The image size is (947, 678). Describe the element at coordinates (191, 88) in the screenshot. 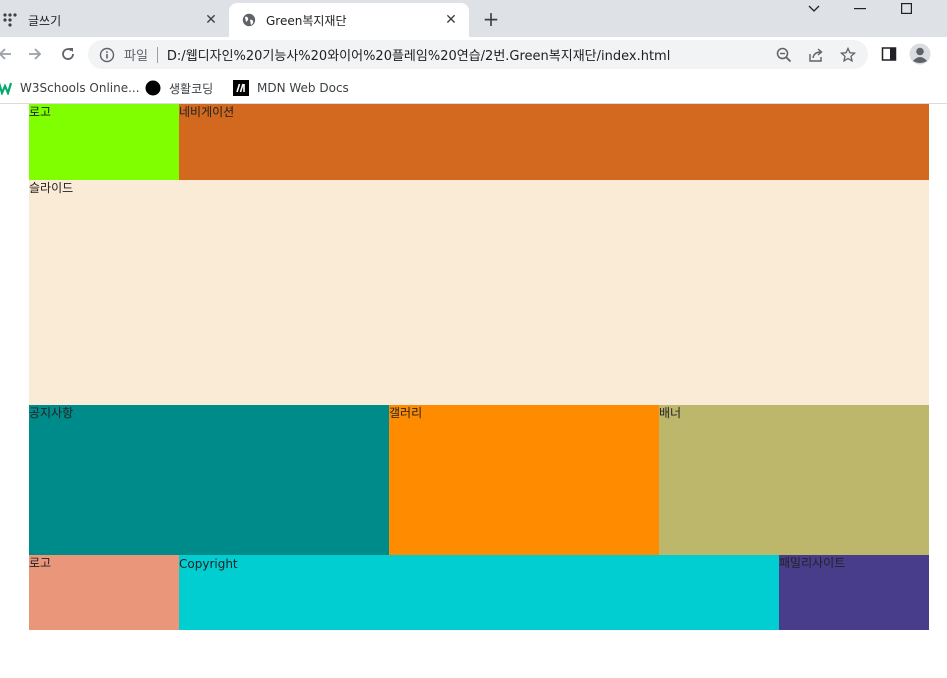

I see `bookmark-label: 생활코딩` at that location.